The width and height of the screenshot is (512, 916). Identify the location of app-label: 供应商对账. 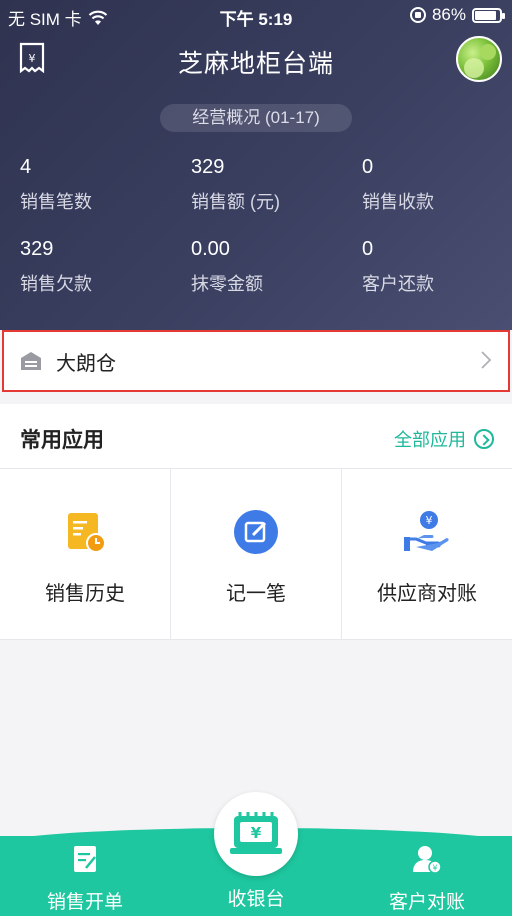
(427, 594).